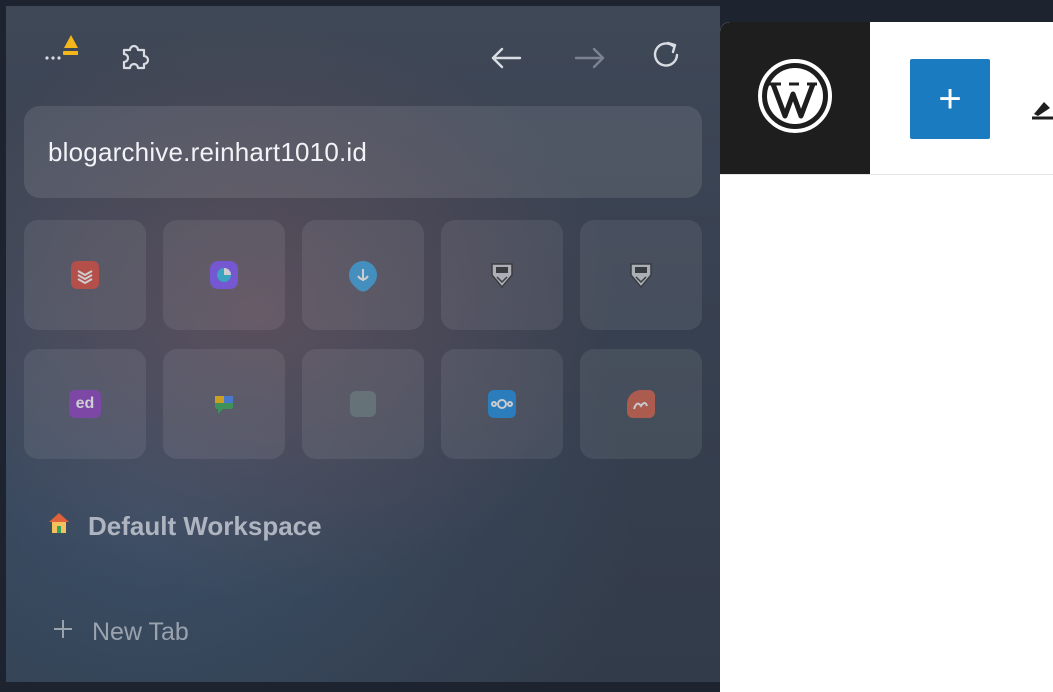 Image resolution: width=1053 pixels, height=692 pixels. What do you see at coordinates (59, 526) in the screenshot?
I see `house-icon` at bounding box center [59, 526].